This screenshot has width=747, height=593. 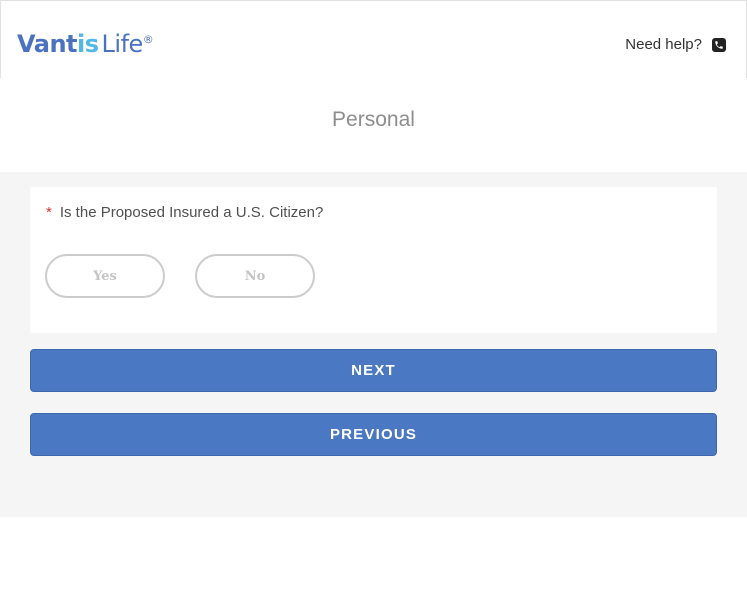 What do you see at coordinates (719, 44) in the screenshot?
I see `phone-icon` at bounding box center [719, 44].